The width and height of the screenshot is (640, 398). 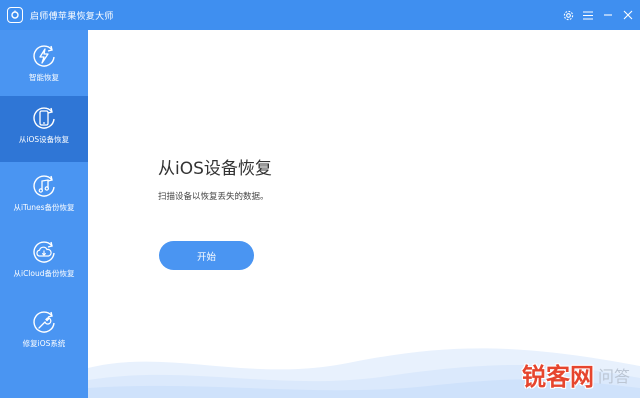 What do you see at coordinates (628, 15) in the screenshot?
I see `close-icon` at bounding box center [628, 15].